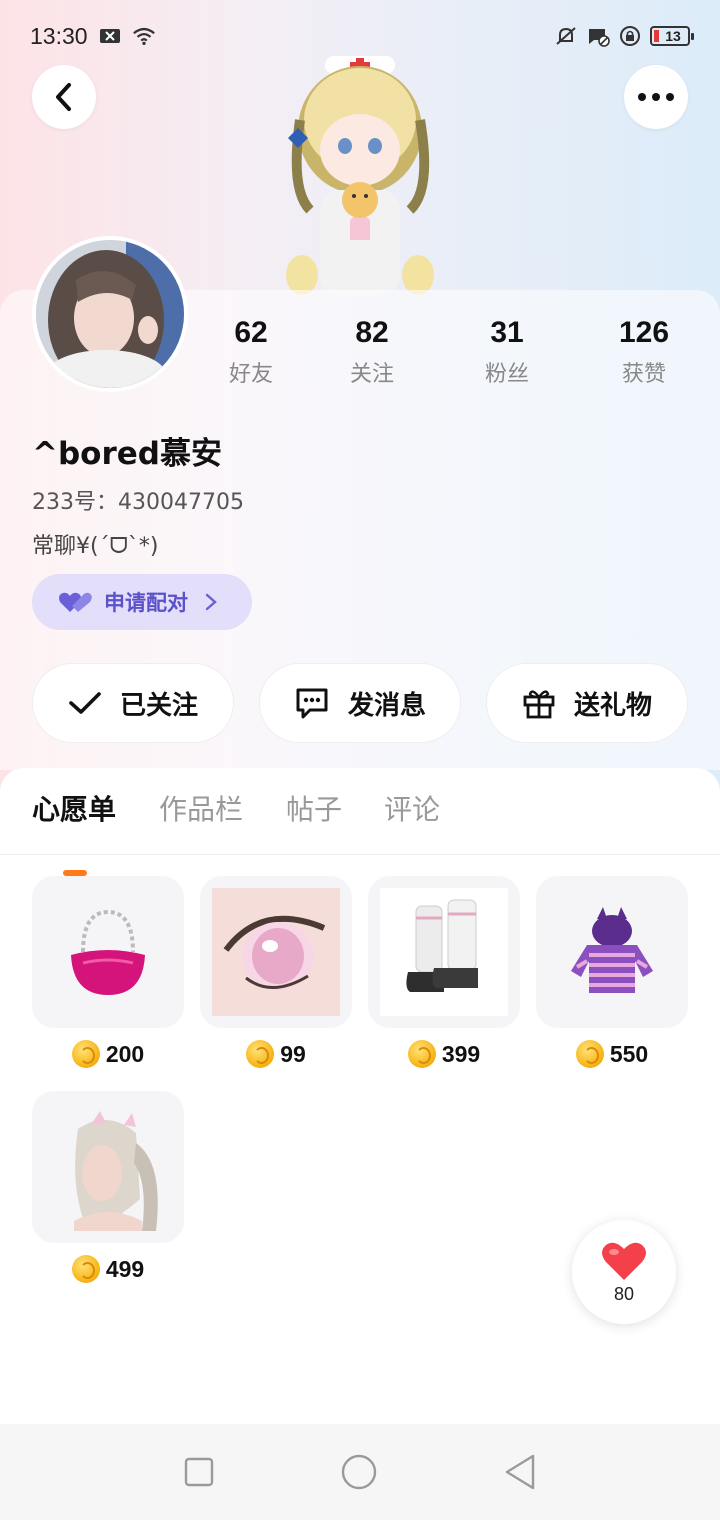 The height and width of the screenshot is (1520, 720). I want to click on system-nav-bar, so click(360, 1472).